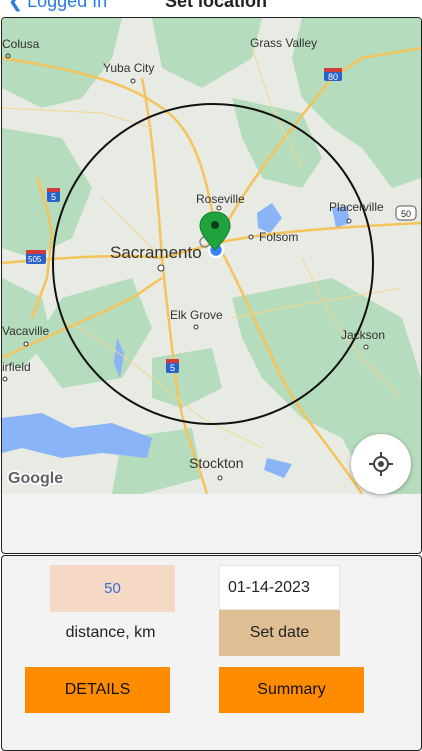 This screenshot has height=751, width=422. Describe the element at coordinates (356, 207) in the screenshot. I see `place-placerville: Placerville` at that location.